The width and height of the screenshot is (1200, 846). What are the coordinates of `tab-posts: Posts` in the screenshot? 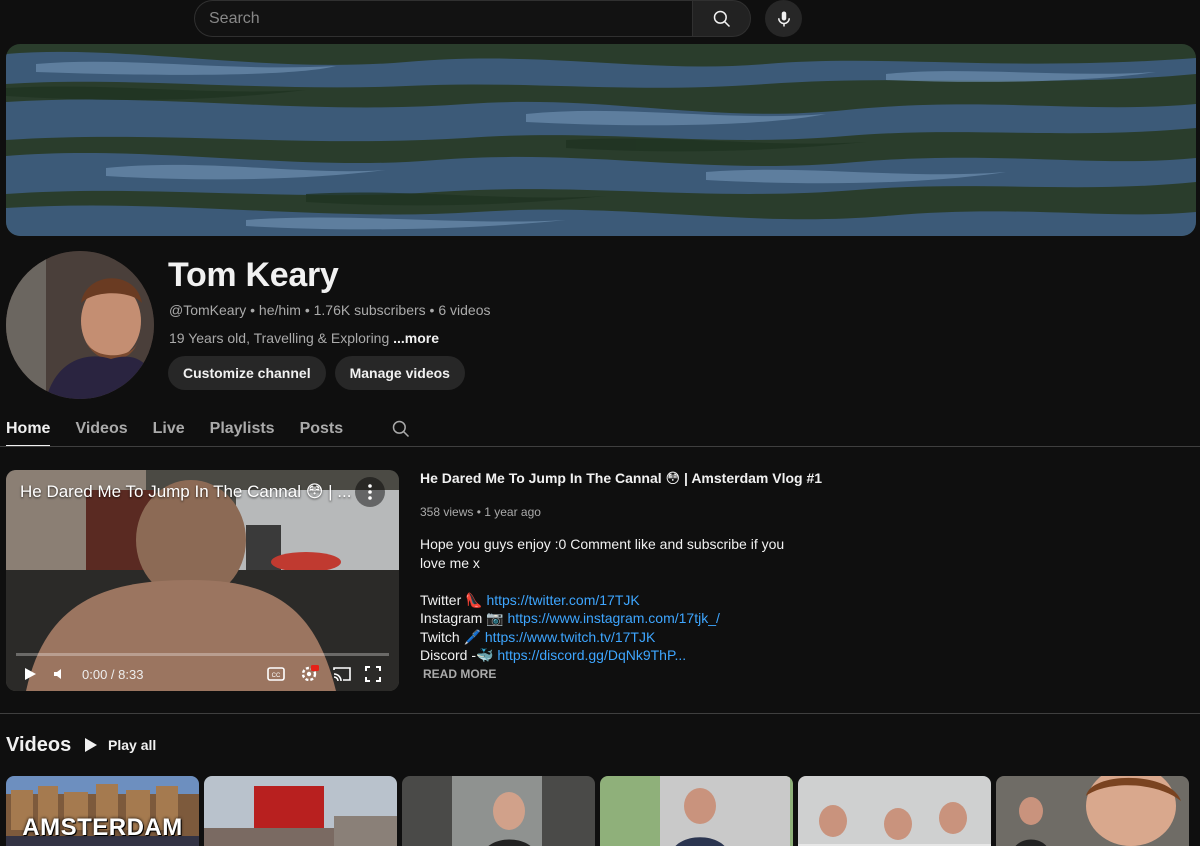 It's located at (322, 429).